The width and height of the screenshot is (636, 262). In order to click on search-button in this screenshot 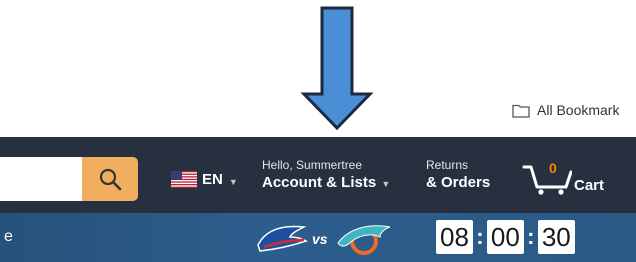, I will do `click(110, 179)`.